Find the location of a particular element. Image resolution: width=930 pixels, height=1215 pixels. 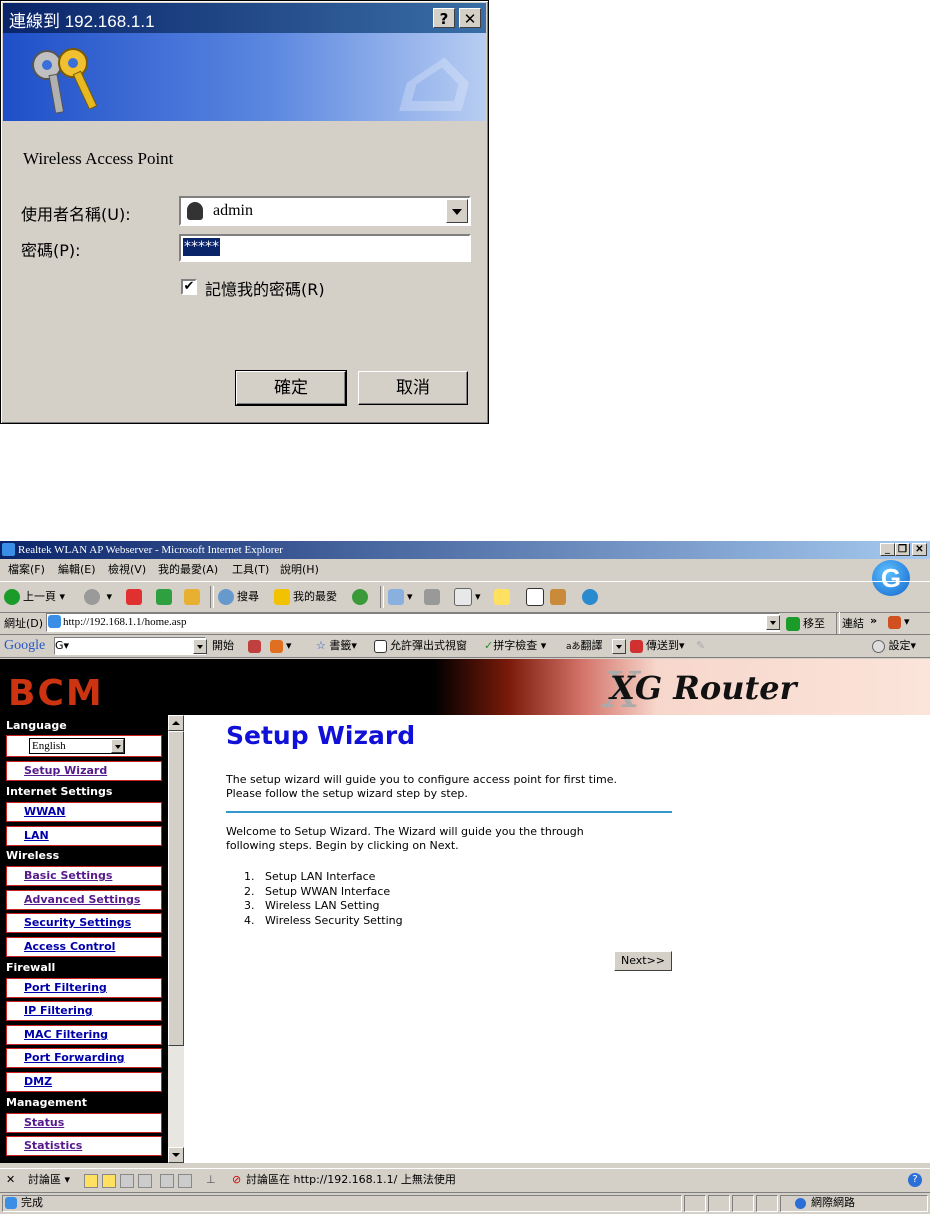

help-button: ? is located at coordinates (444, 18).